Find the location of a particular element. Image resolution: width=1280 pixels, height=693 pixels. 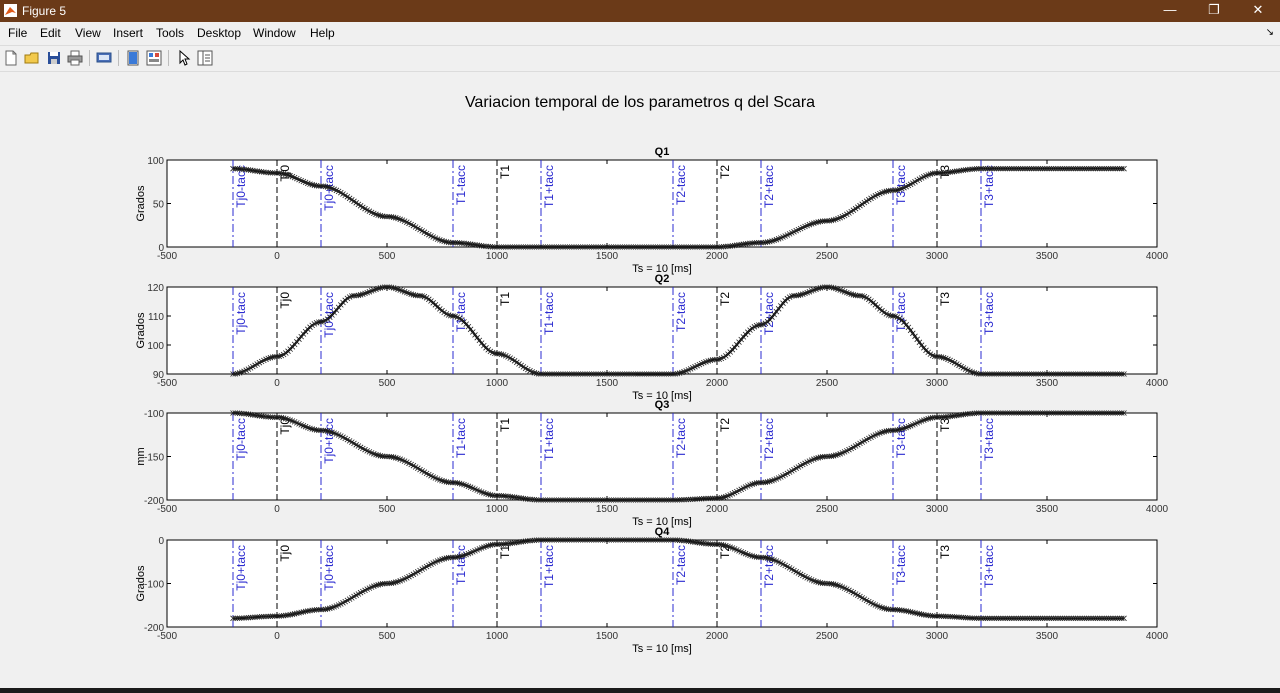

plot-1-marker-label: T2-tacc is located at coordinates (681, 185).